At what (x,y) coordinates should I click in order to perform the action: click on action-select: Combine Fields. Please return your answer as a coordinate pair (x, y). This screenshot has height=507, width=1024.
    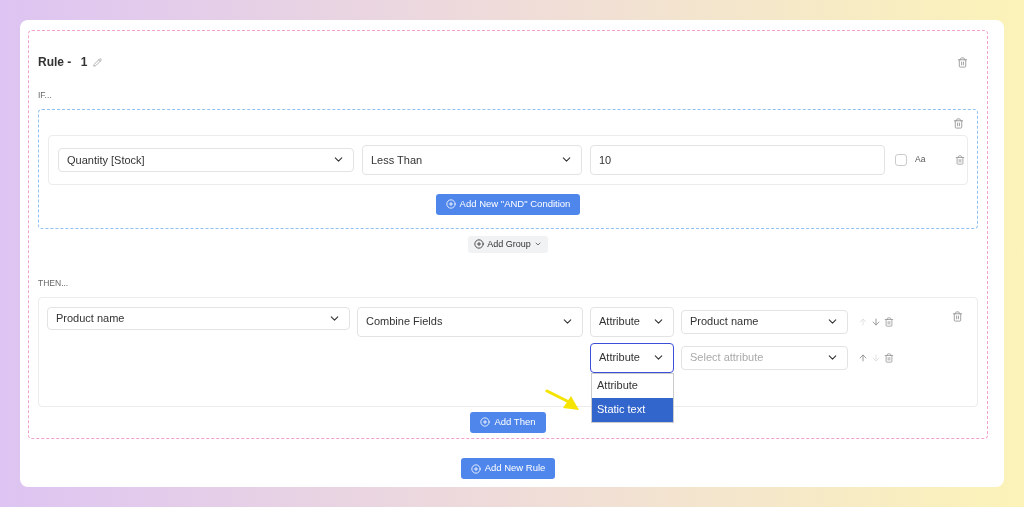
    Looking at the image, I should click on (470, 321).